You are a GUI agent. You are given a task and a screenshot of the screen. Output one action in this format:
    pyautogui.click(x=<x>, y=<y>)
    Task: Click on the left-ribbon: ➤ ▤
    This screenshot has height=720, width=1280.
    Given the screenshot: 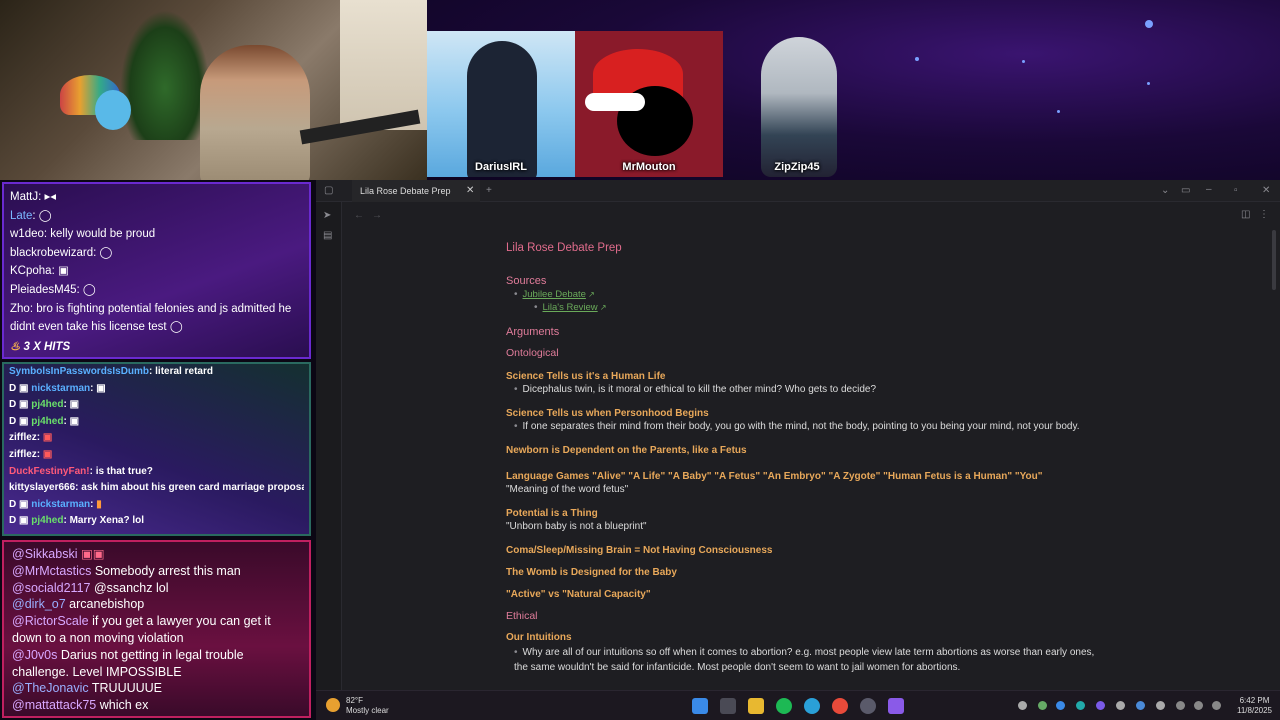 What is the action you would take?
    pyautogui.click(x=329, y=446)
    